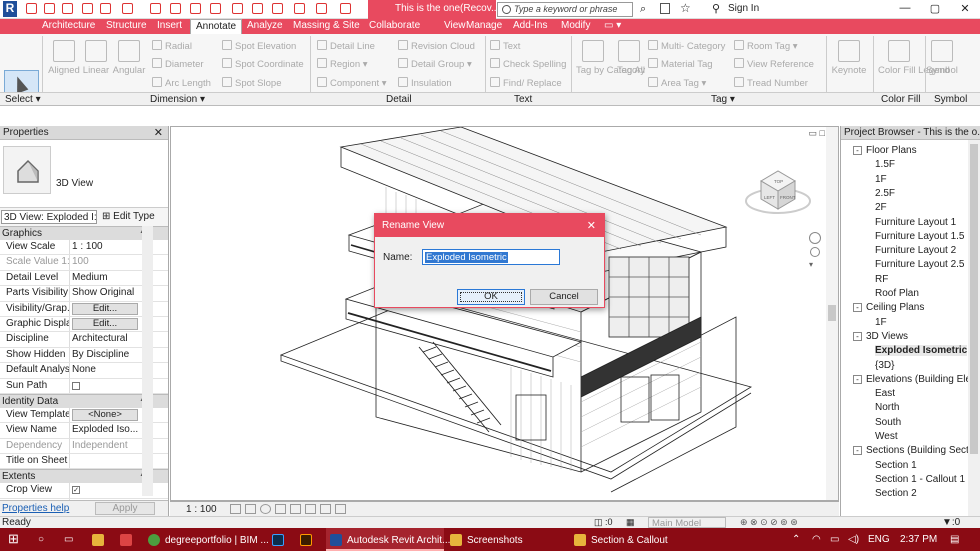  Describe the element at coordinates (105, 293) in the screenshot. I see `property-value: Show Original` at that location.